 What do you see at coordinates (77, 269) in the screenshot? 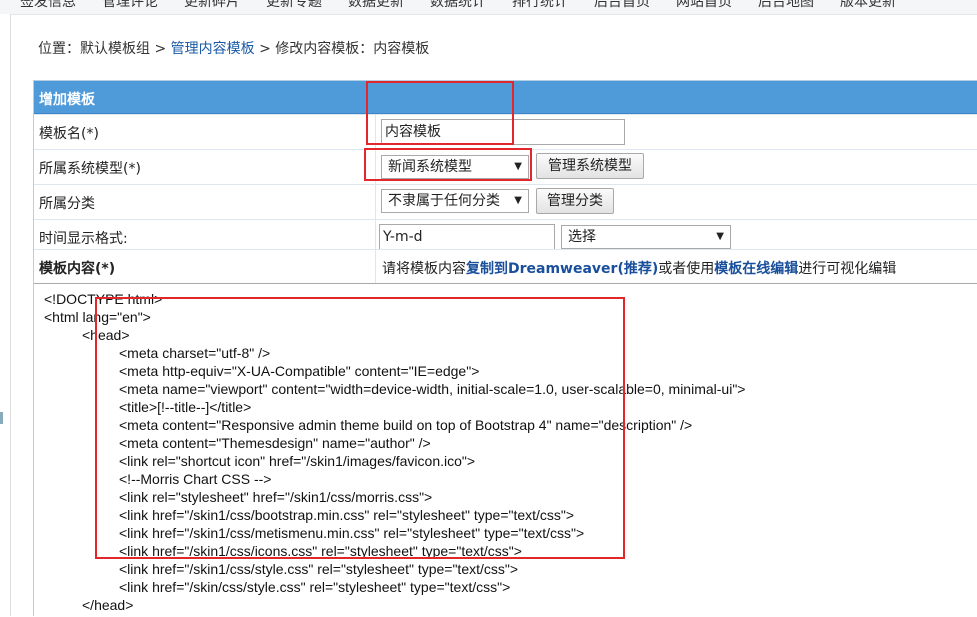
I see `template-content-label: 模板内容(*)` at bounding box center [77, 269].